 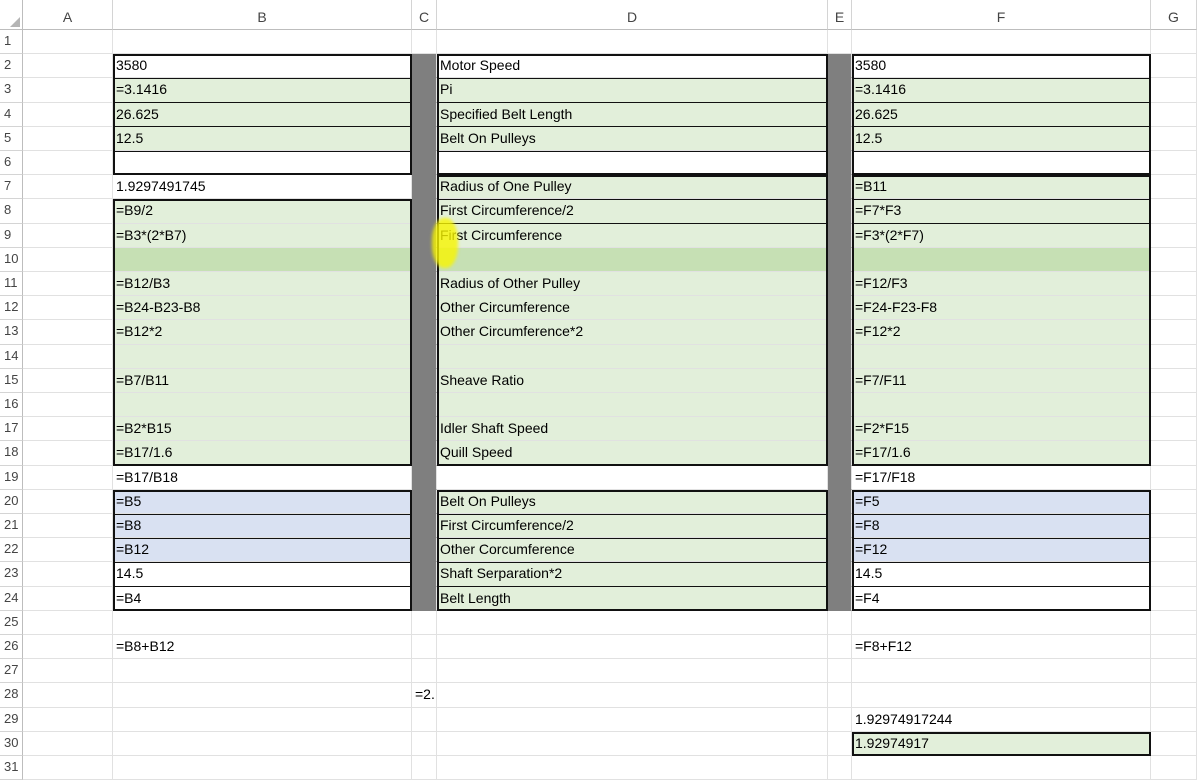 What do you see at coordinates (632, 501) in the screenshot?
I see `cell-d20: Belt On Pulleys` at bounding box center [632, 501].